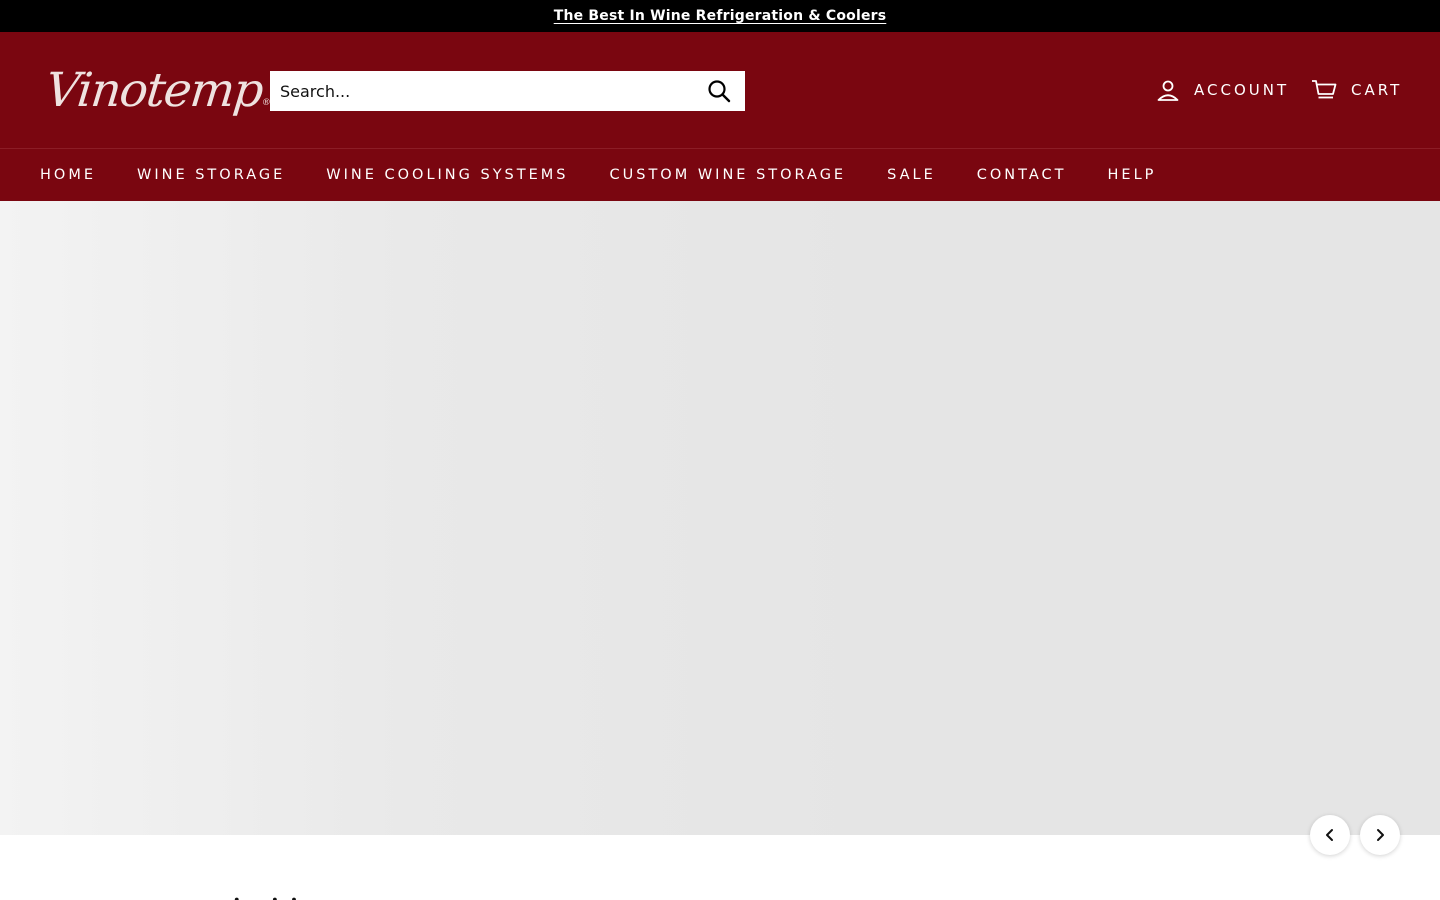  Describe the element at coordinates (265, 893) in the screenshot. I see `section-heading-partial: · . · ·` at that location.